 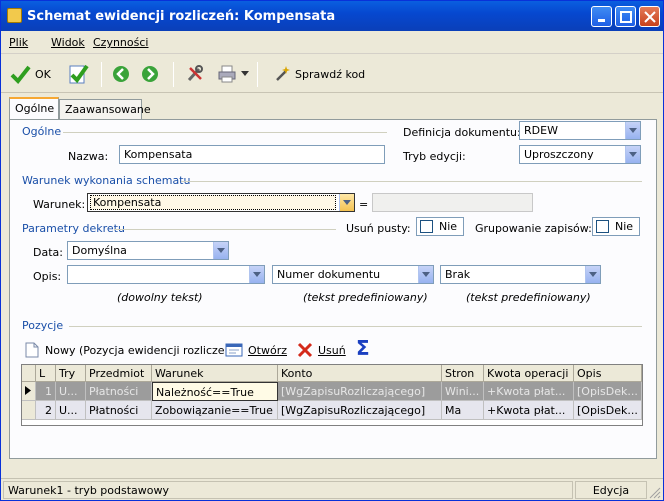 I want to click on tools-icon, so click(x=195, y=73).